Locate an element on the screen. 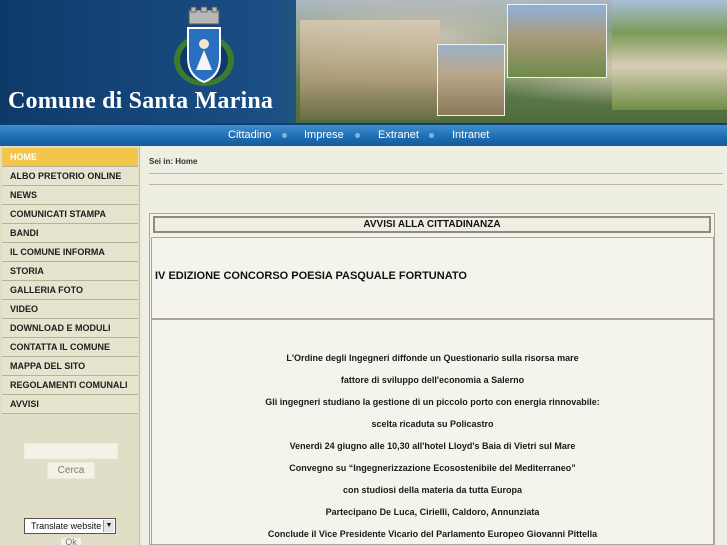 This screenshot has height=545, width=727. translate-select-label: Translate website is located at coordinates (66, 526).